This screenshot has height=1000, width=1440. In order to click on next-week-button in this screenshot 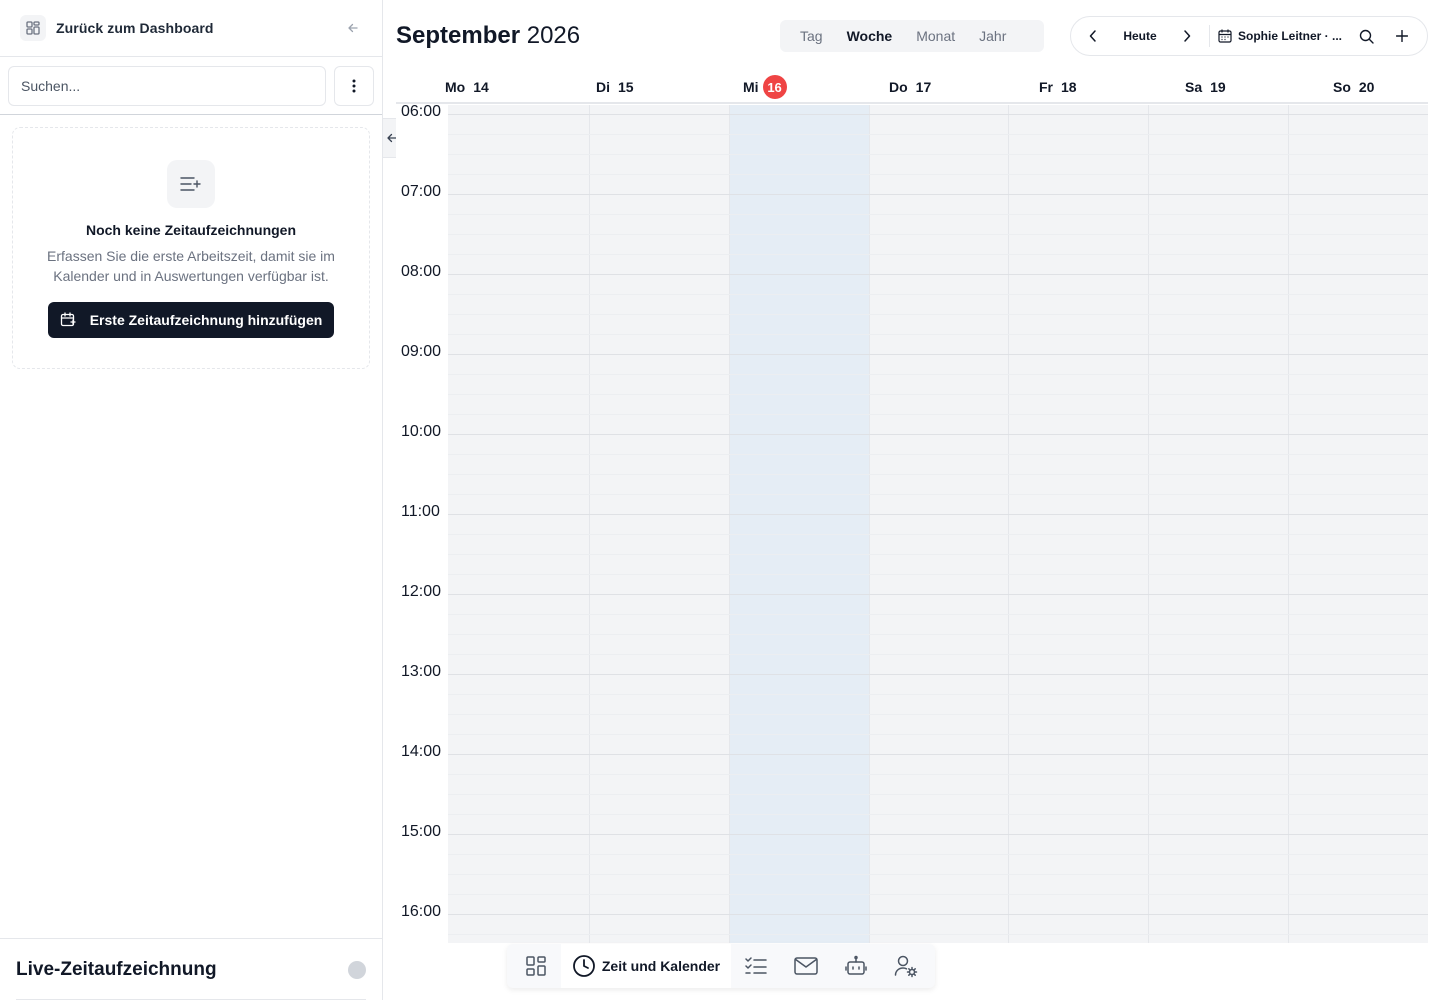, I will do `click(1187, 36)`.